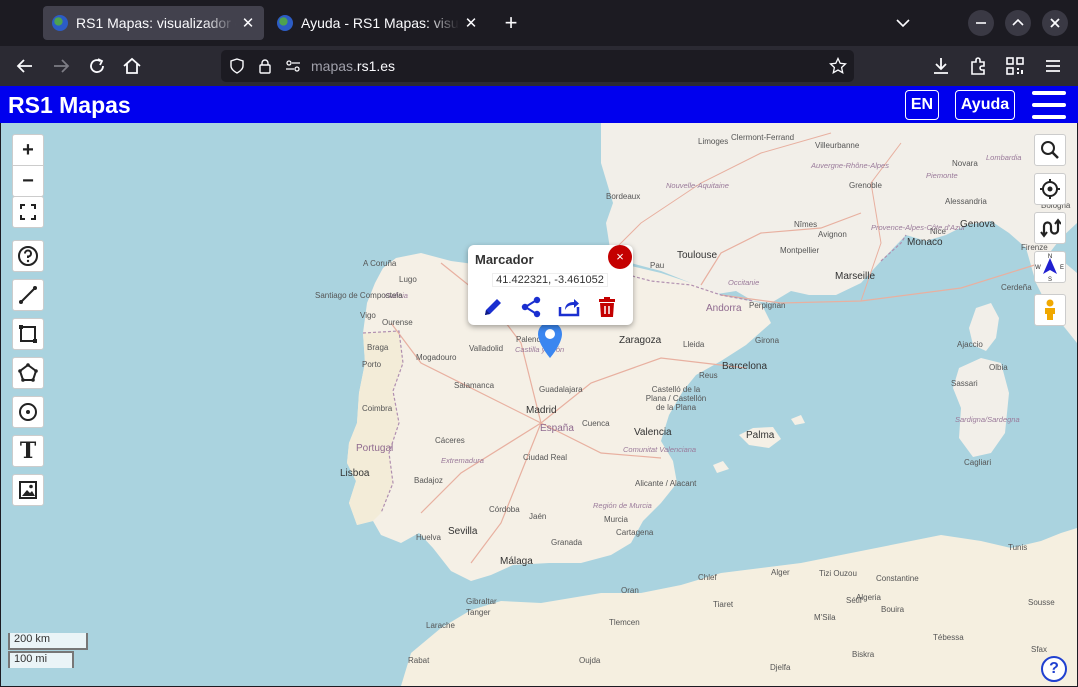  Describe the element at coordinates (607, 307) in the screenshot. I see `trash-icon` at that location.